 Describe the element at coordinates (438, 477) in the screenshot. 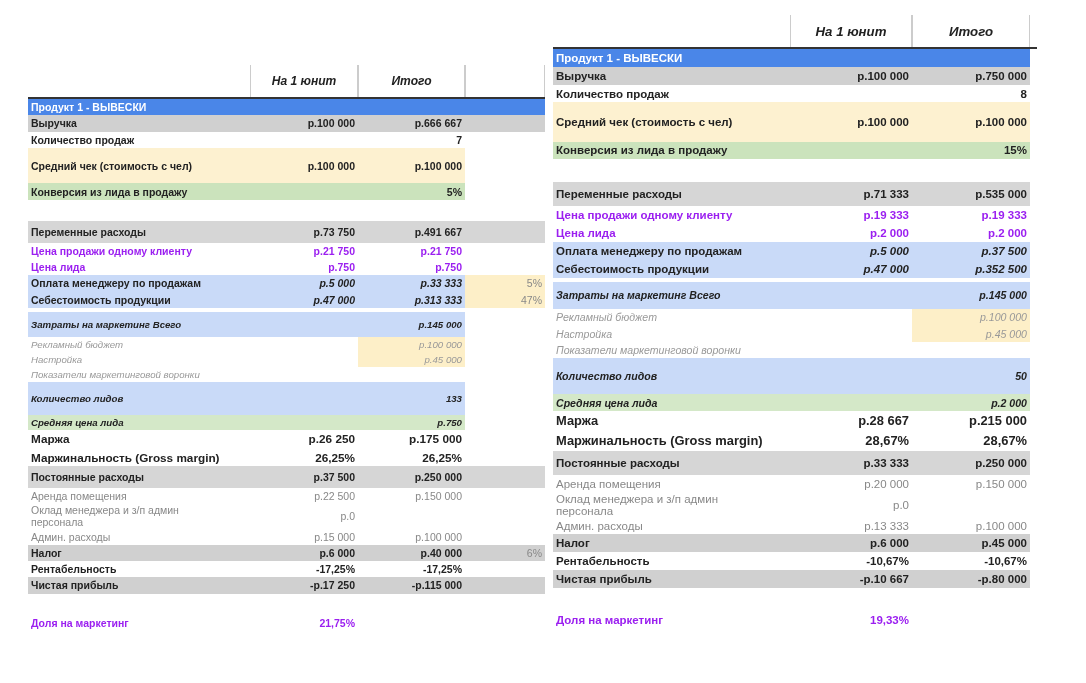

I see `table-cell: р.250 000` at that location.